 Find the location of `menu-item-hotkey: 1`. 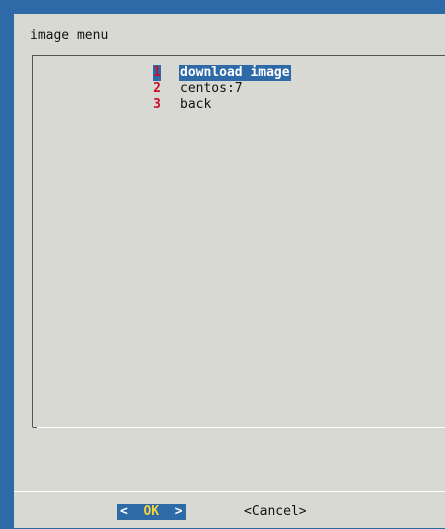

menu-item-hotkey: 1 is located at coordinates (157, 73).